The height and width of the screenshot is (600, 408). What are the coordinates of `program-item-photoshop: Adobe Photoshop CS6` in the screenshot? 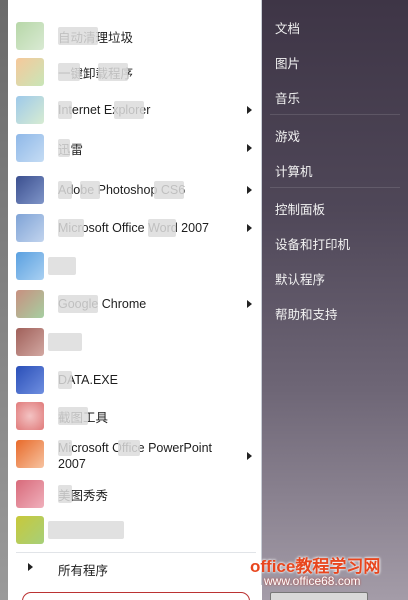 It's located at (135, 190).